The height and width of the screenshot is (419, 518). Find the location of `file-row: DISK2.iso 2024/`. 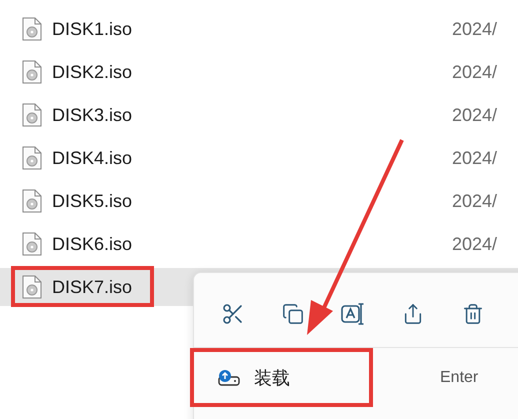

file-row: DISK2.iso 2024/ is located at coordinates (259, 72).